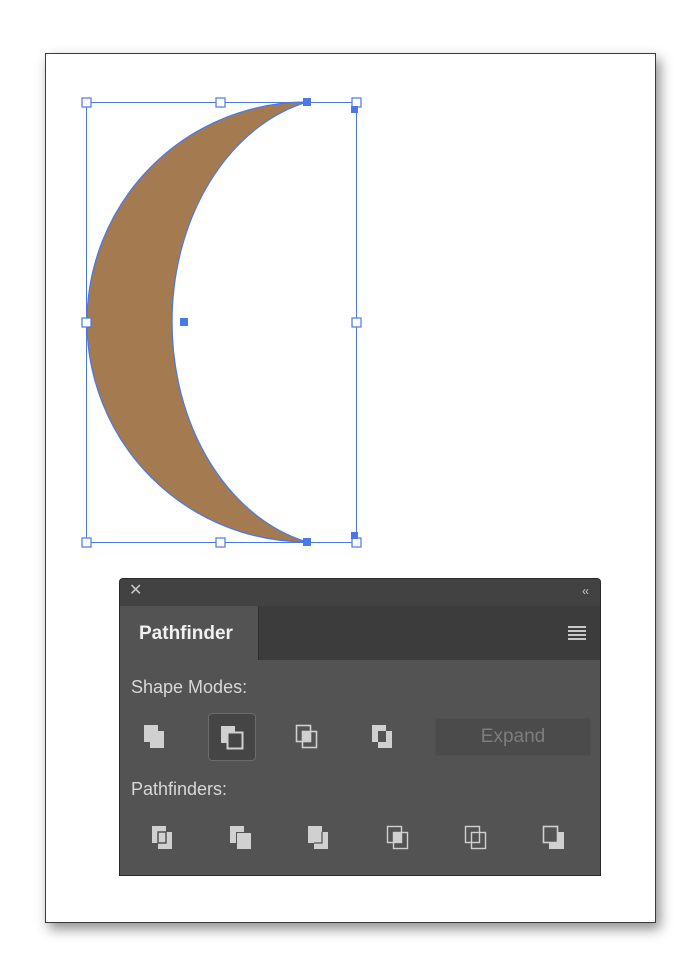 Image resolution: width=700 pixels, height=976 pixels. What do you see at coordinates (553, 837) in the screenshot?
I see `minus-back-icon` at bounding box center [553, 837].